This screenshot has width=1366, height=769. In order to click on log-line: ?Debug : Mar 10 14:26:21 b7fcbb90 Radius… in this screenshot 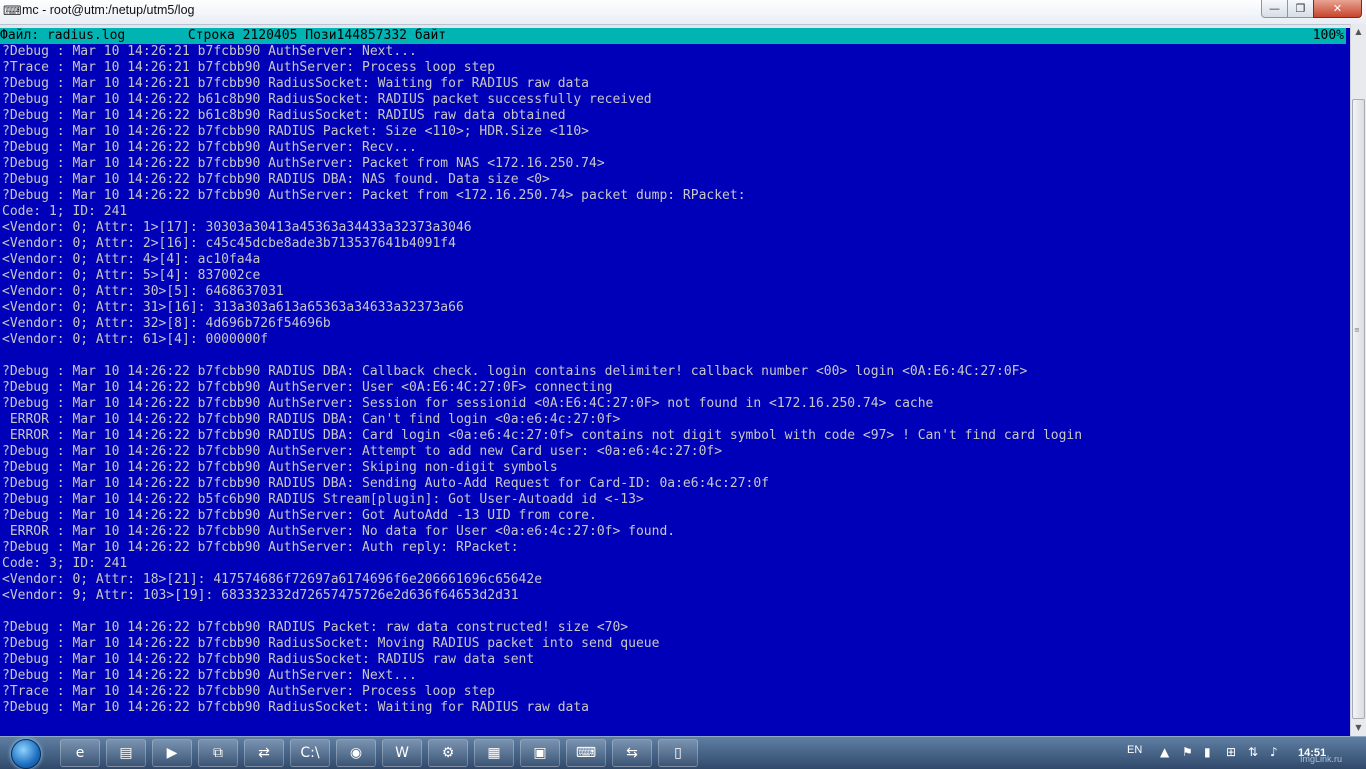, I will do `click(295, 83)`.